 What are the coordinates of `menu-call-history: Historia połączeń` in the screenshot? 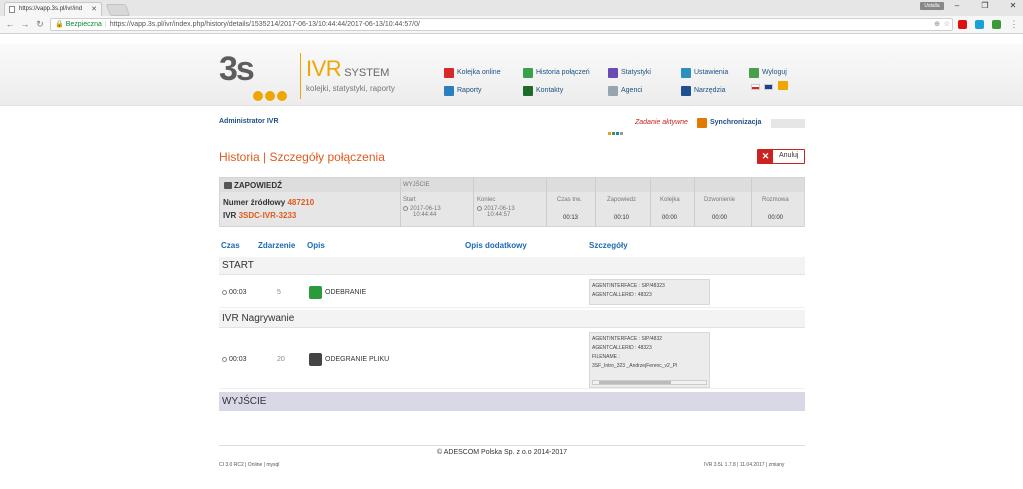 It's located at (556, 73).